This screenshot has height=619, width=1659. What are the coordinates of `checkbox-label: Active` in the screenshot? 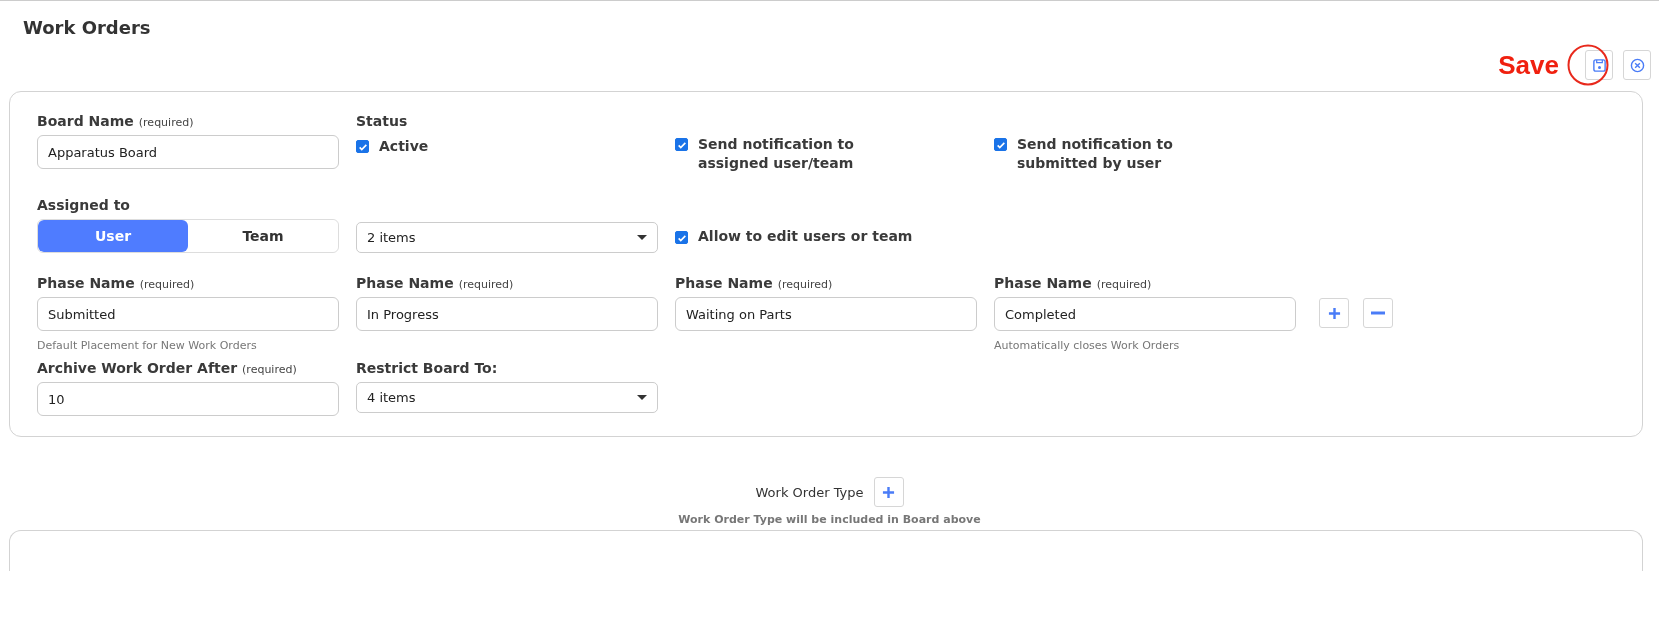 It's located at (404, 146).